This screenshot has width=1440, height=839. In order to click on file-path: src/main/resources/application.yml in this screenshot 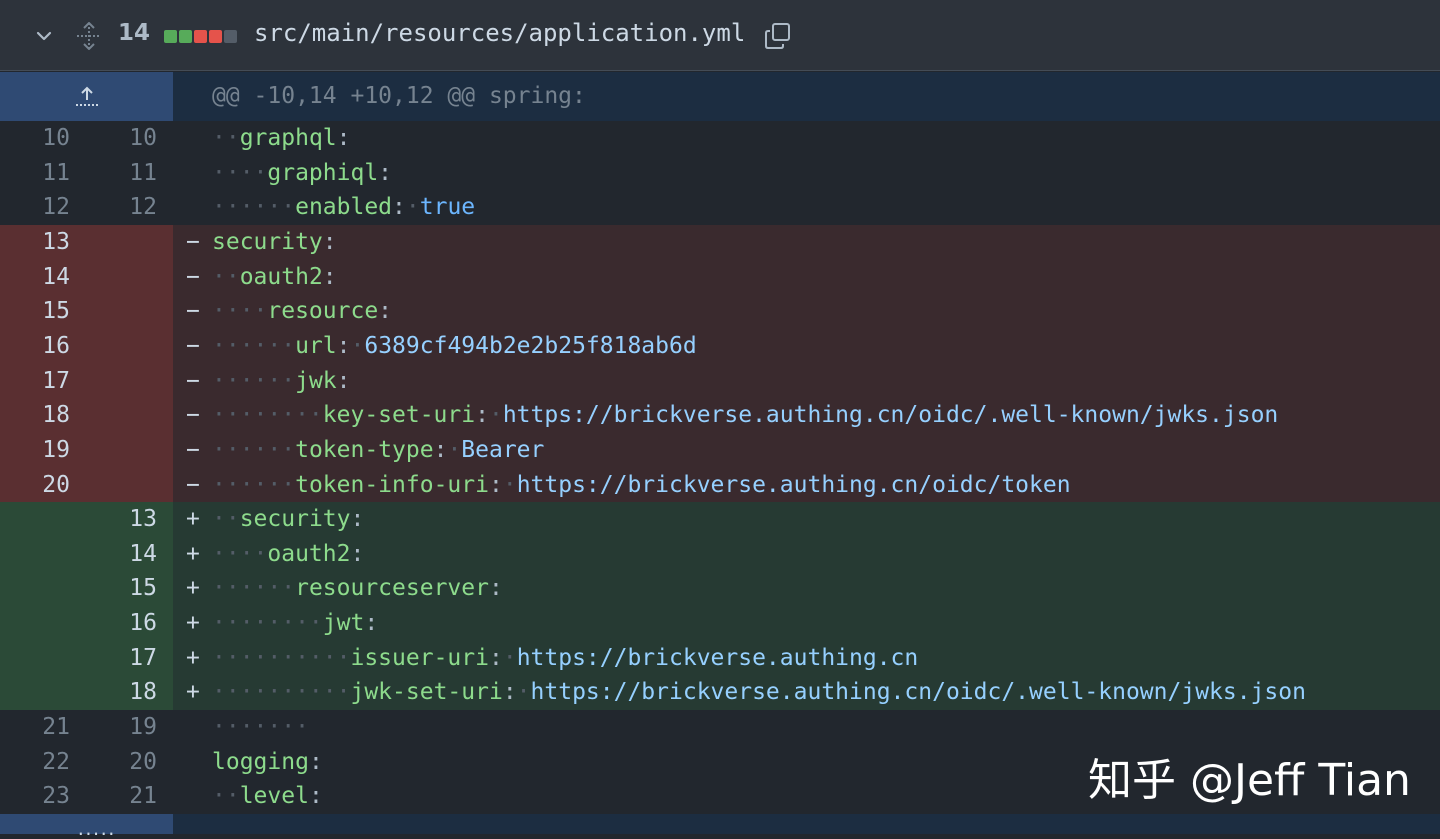, I will do `click(499, 33)`.